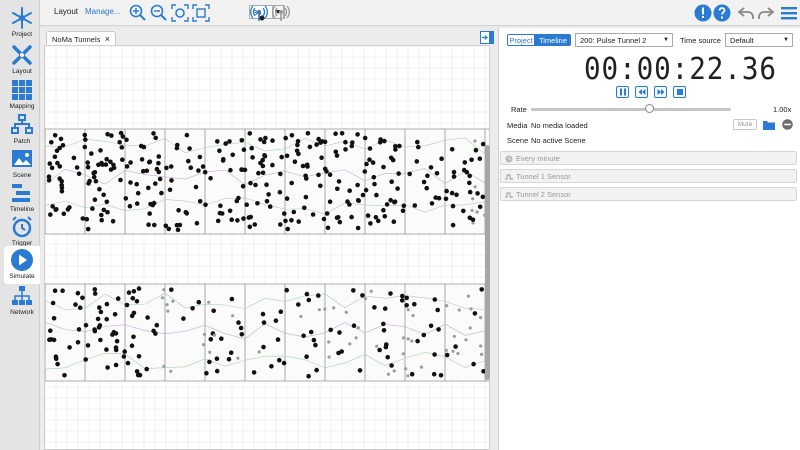 The height and width of the screenshot is (450, 800). I want to click on remove-icon, so click(787, 124).